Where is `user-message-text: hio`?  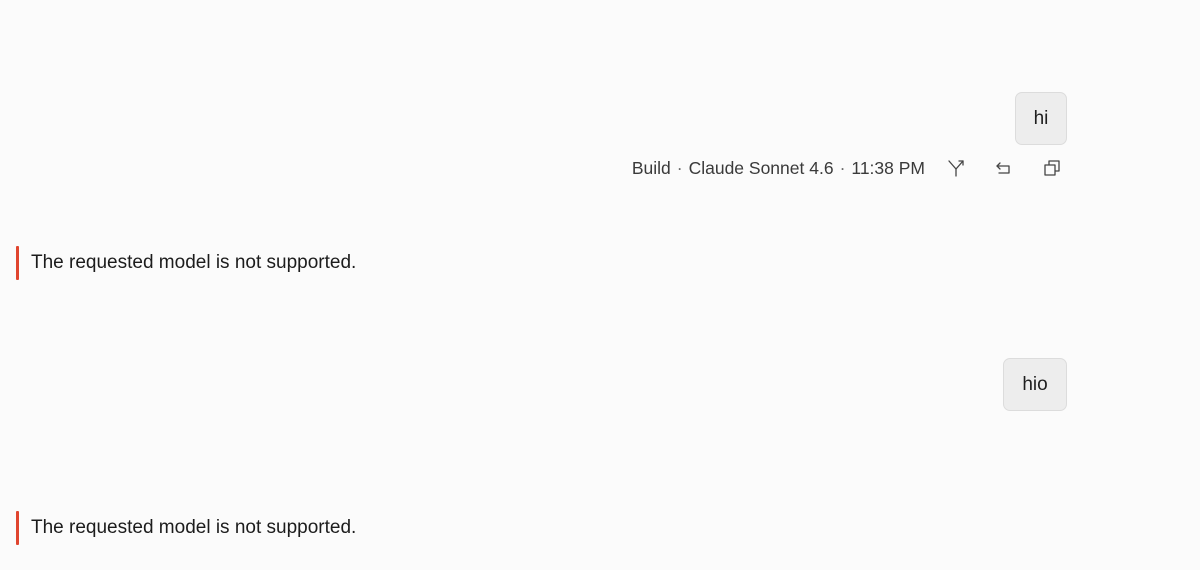
user-message-text: hio is located at coordinates (1035, 384).